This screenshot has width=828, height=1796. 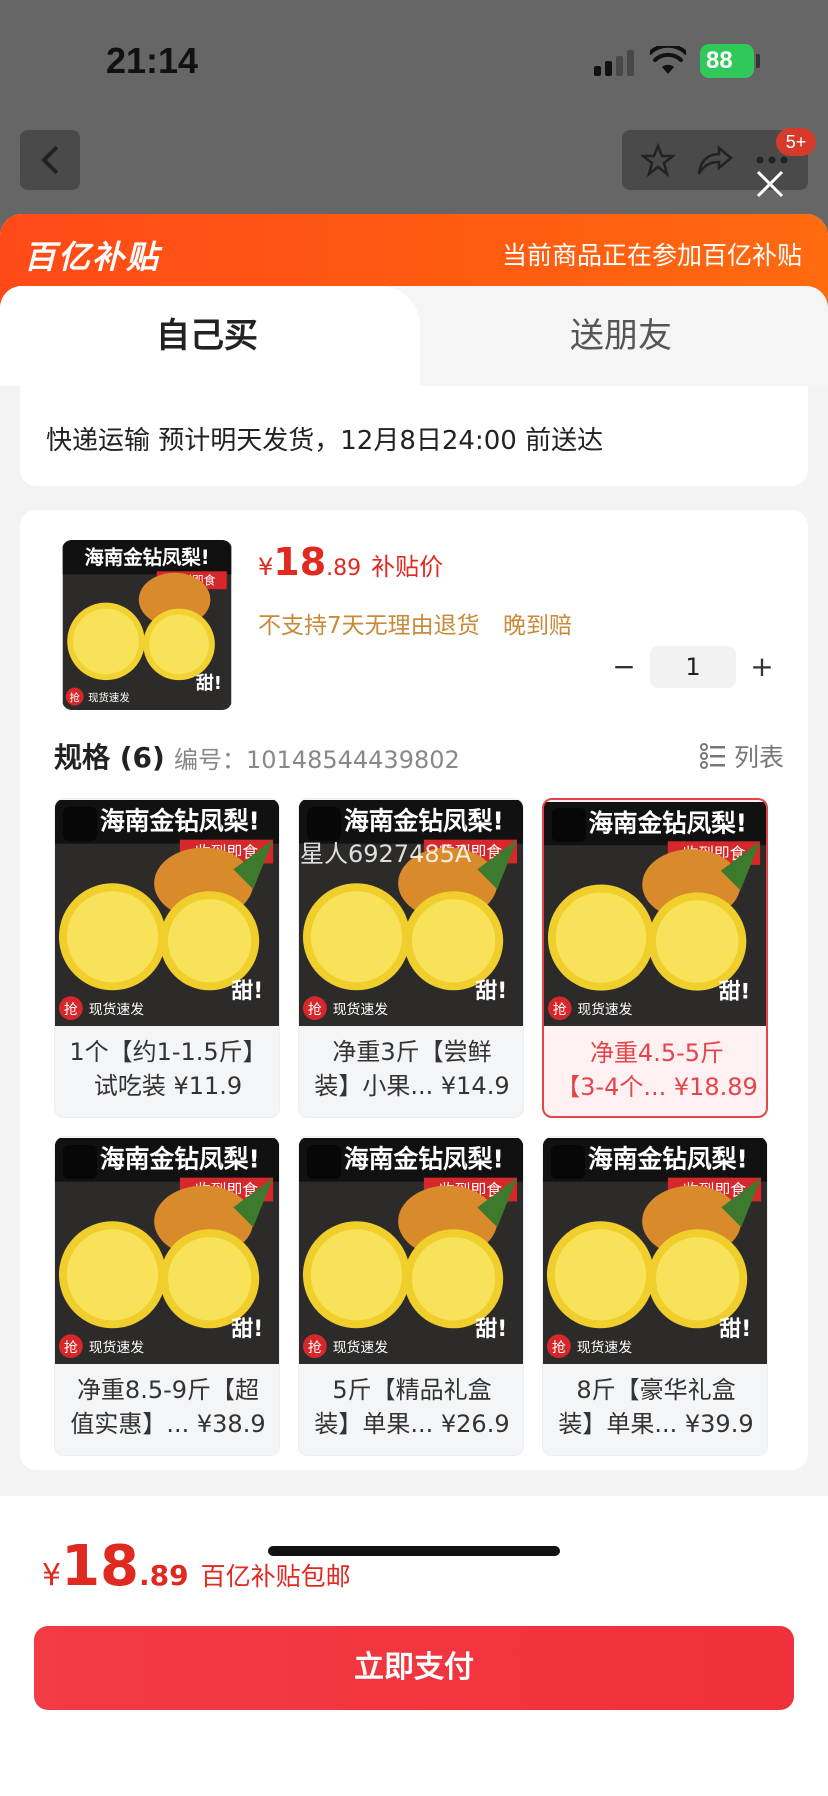 I want to click on spec-option-line2: 值实惠】... ¥38.9, so click(x=168, y=1424).